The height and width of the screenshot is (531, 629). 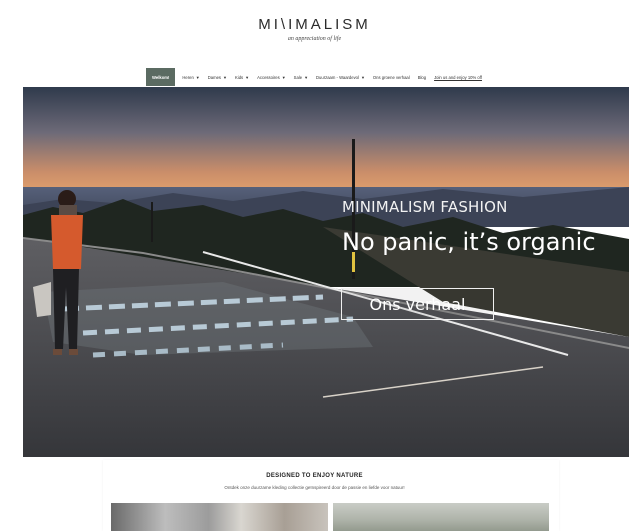 I want to click on nav-item-join-offer: Join us and enjoy 10% off, so click(x=458, y=77).